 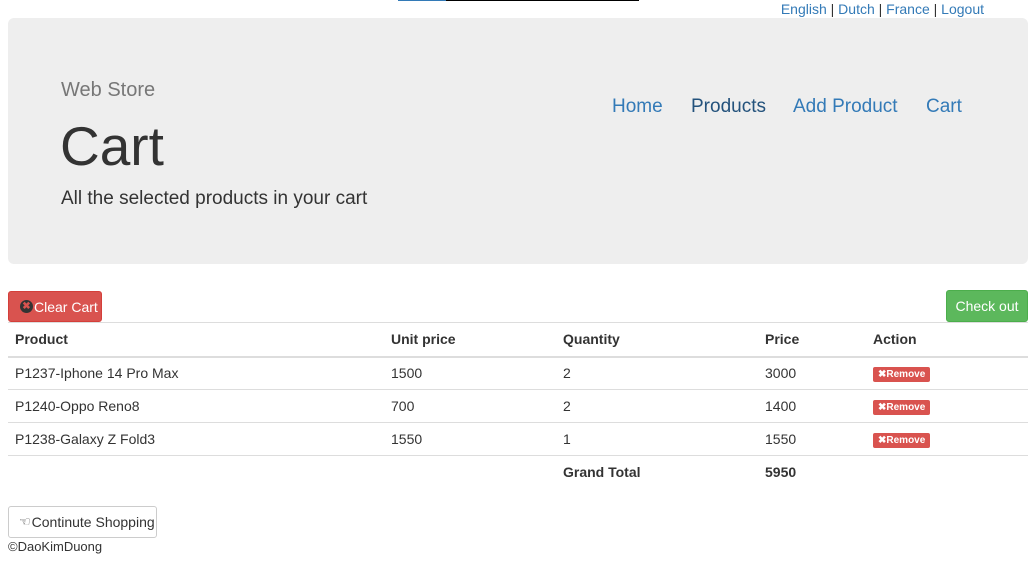 I want to click on nav-add-product: Add Product, so click(x=845, y=107).